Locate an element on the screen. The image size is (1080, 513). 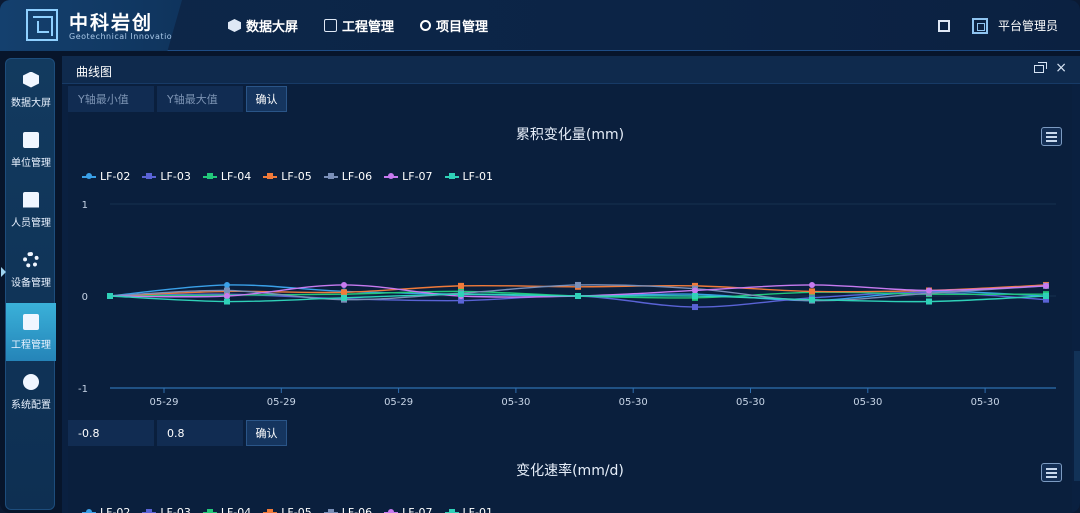
legend-item: LF-03 is located at coordinates (166, 509).